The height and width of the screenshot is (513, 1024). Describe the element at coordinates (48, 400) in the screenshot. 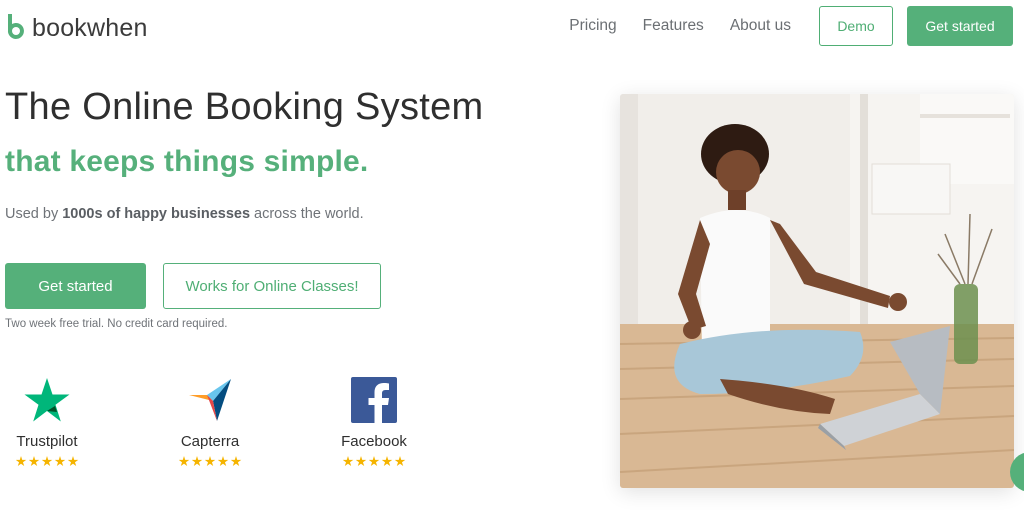

I see `trustpilot-star-icon` at that location.